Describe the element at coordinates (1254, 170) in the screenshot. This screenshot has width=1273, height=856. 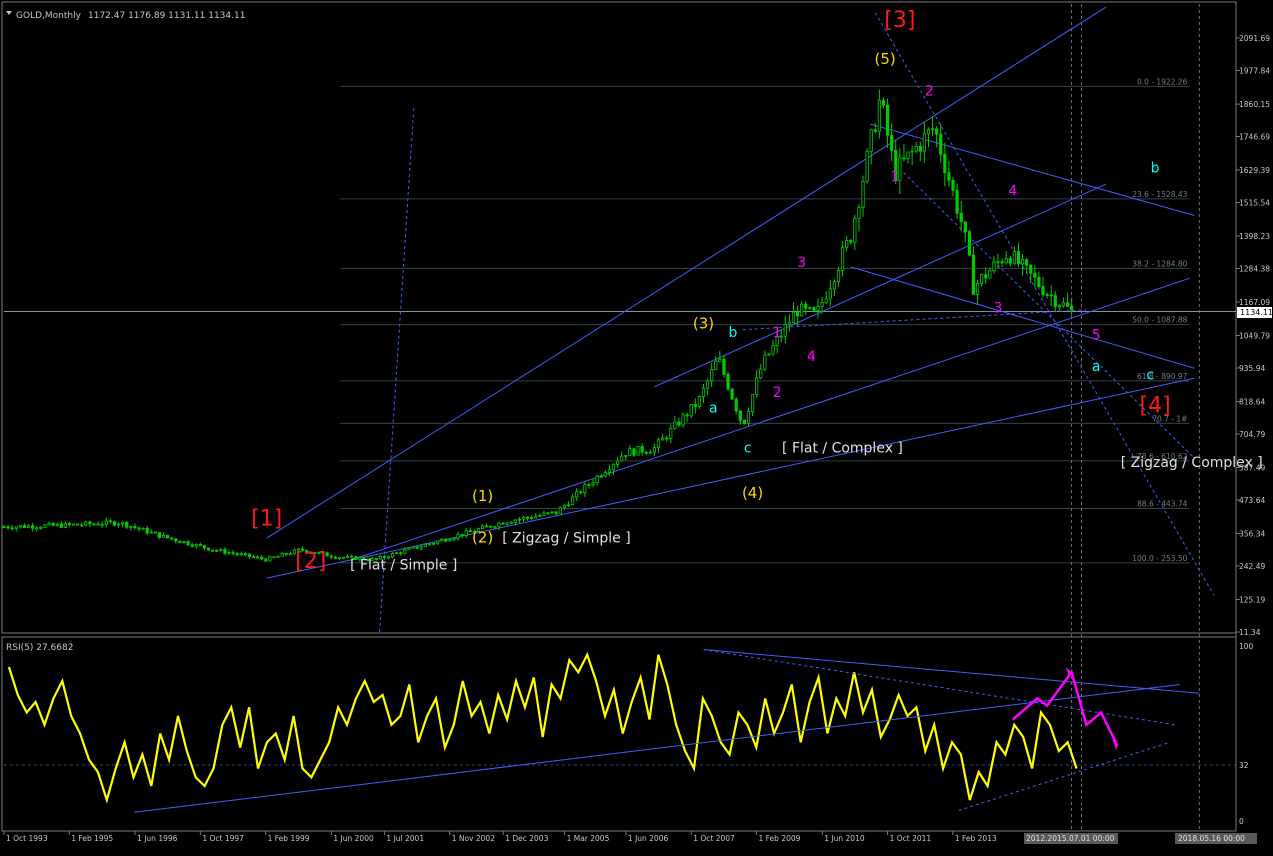
I see `price-tick-label: 1629.39` at that location.